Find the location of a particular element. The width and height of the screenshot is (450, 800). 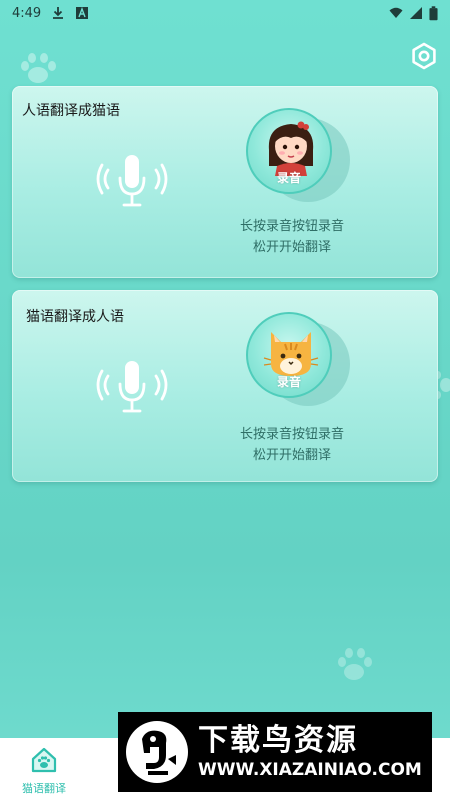

status-bar: 4:49 is located at coordinates (225, 13).